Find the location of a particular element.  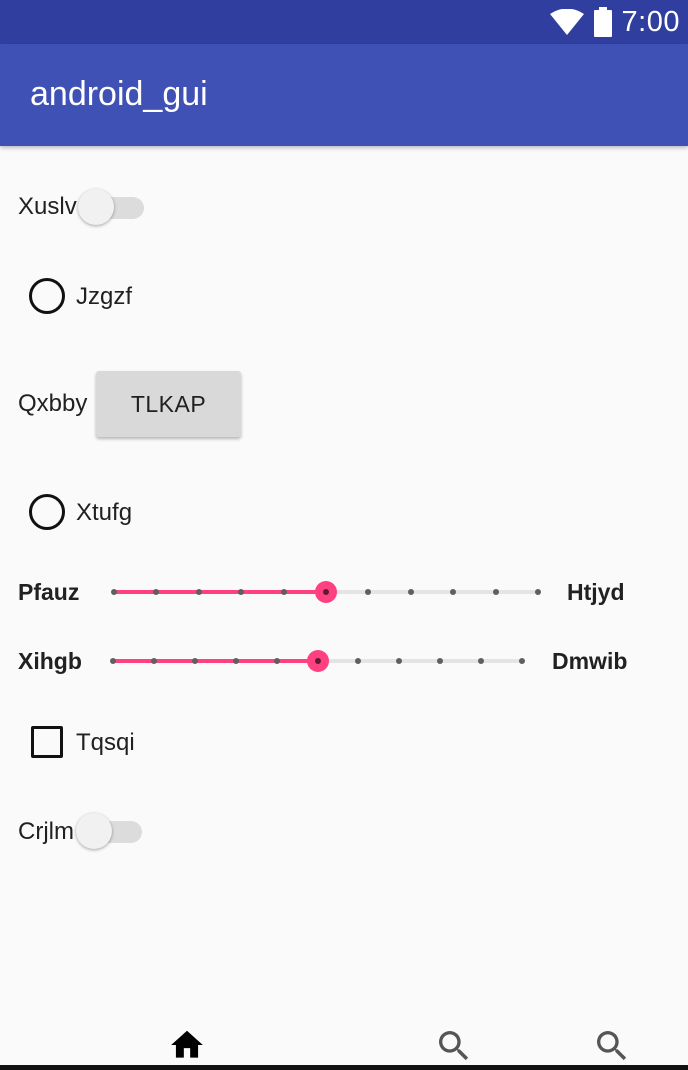

slider-right-label-dmwib: Dmwib is located at coordinates (590, 661).